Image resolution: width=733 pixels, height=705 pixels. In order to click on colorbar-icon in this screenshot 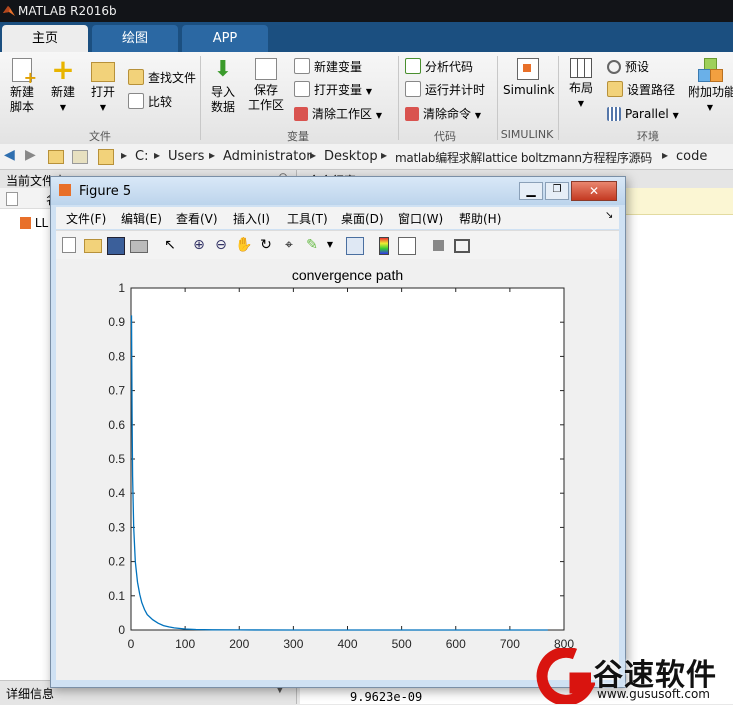, I will do `click(384, 246)`.